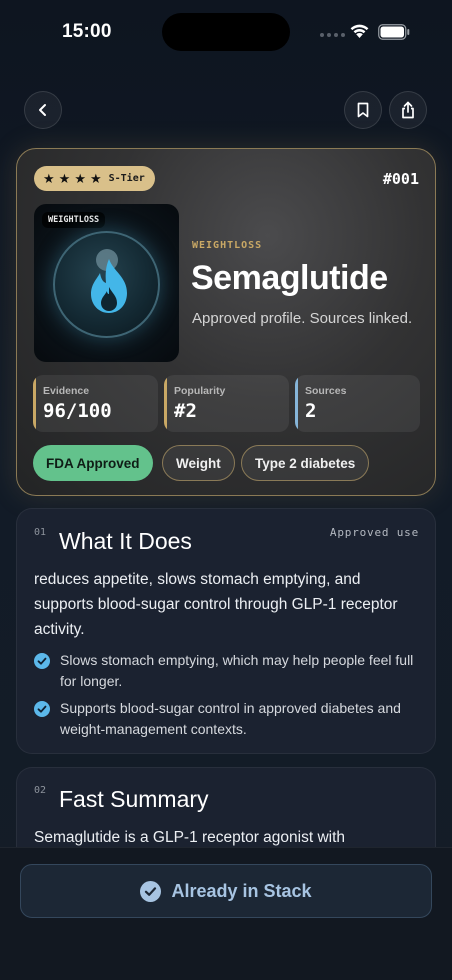 This screenshot has height=980, width=452. I want to click on section-title: Fast Summary, so click(134, 799).